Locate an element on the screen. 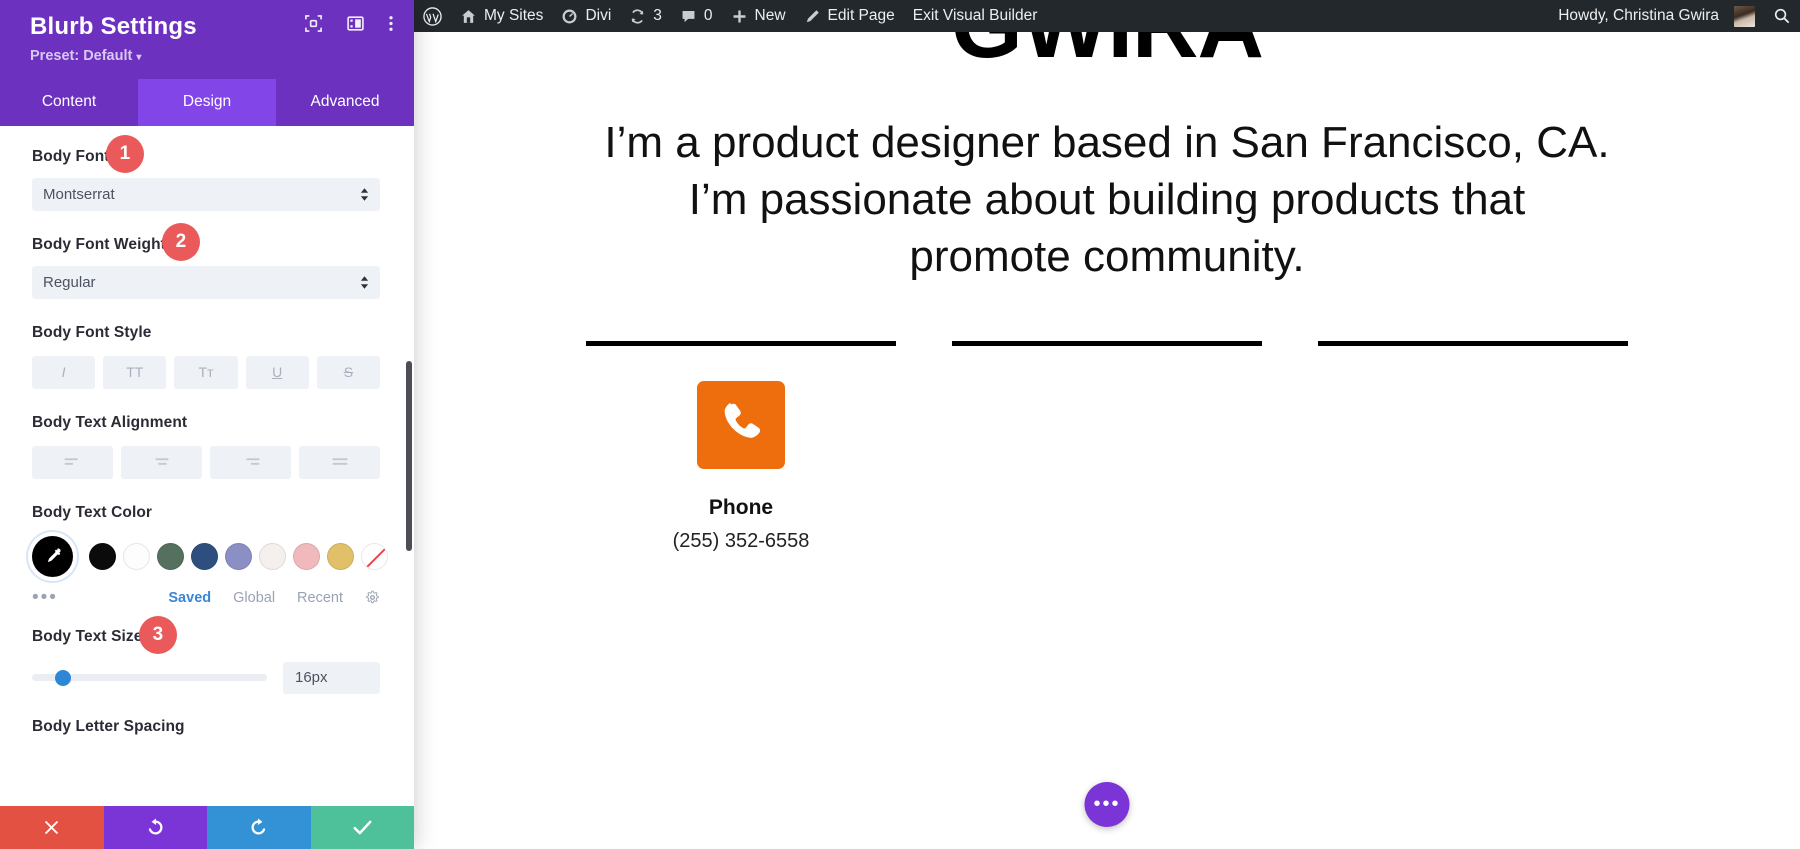  uppercase-button: TT is located at coordinates (135, 372).